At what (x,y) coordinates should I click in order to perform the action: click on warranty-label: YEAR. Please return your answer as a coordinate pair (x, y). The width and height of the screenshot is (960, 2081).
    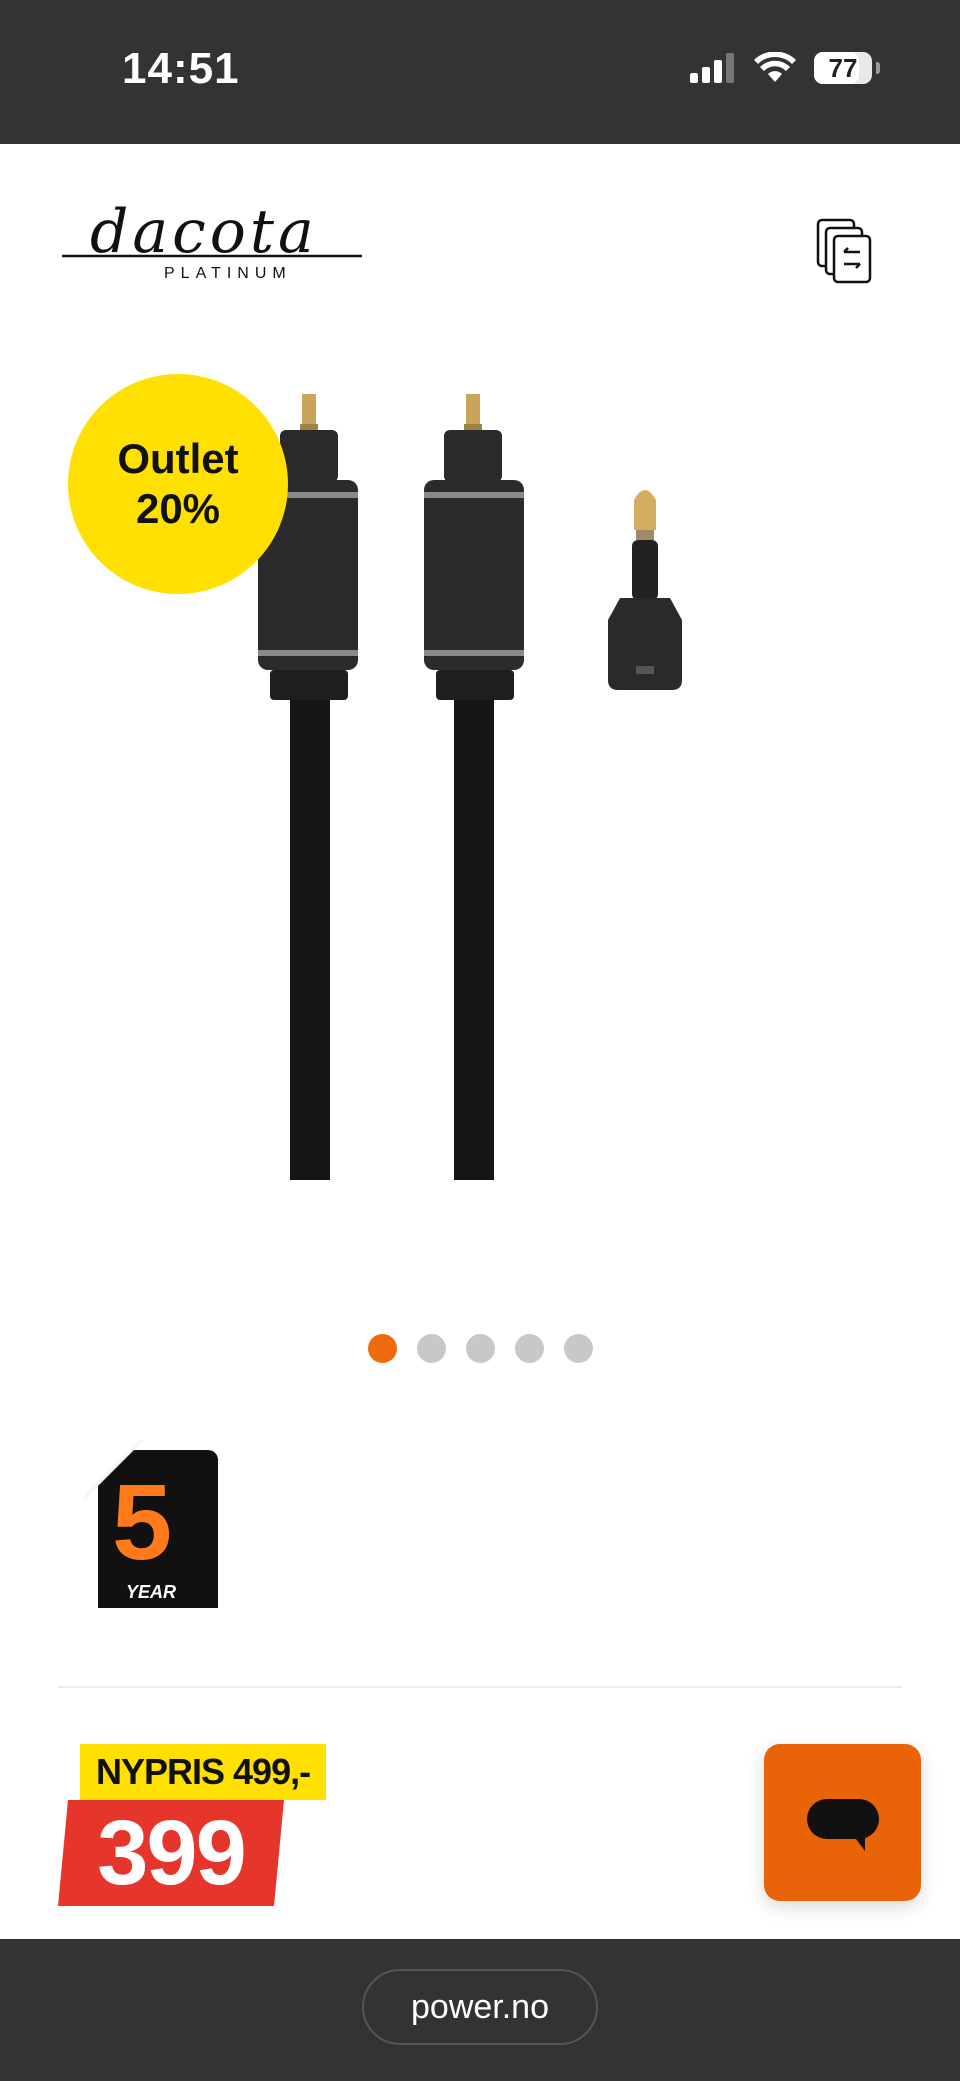
    Looking at the image, I should click on (151, 1592).